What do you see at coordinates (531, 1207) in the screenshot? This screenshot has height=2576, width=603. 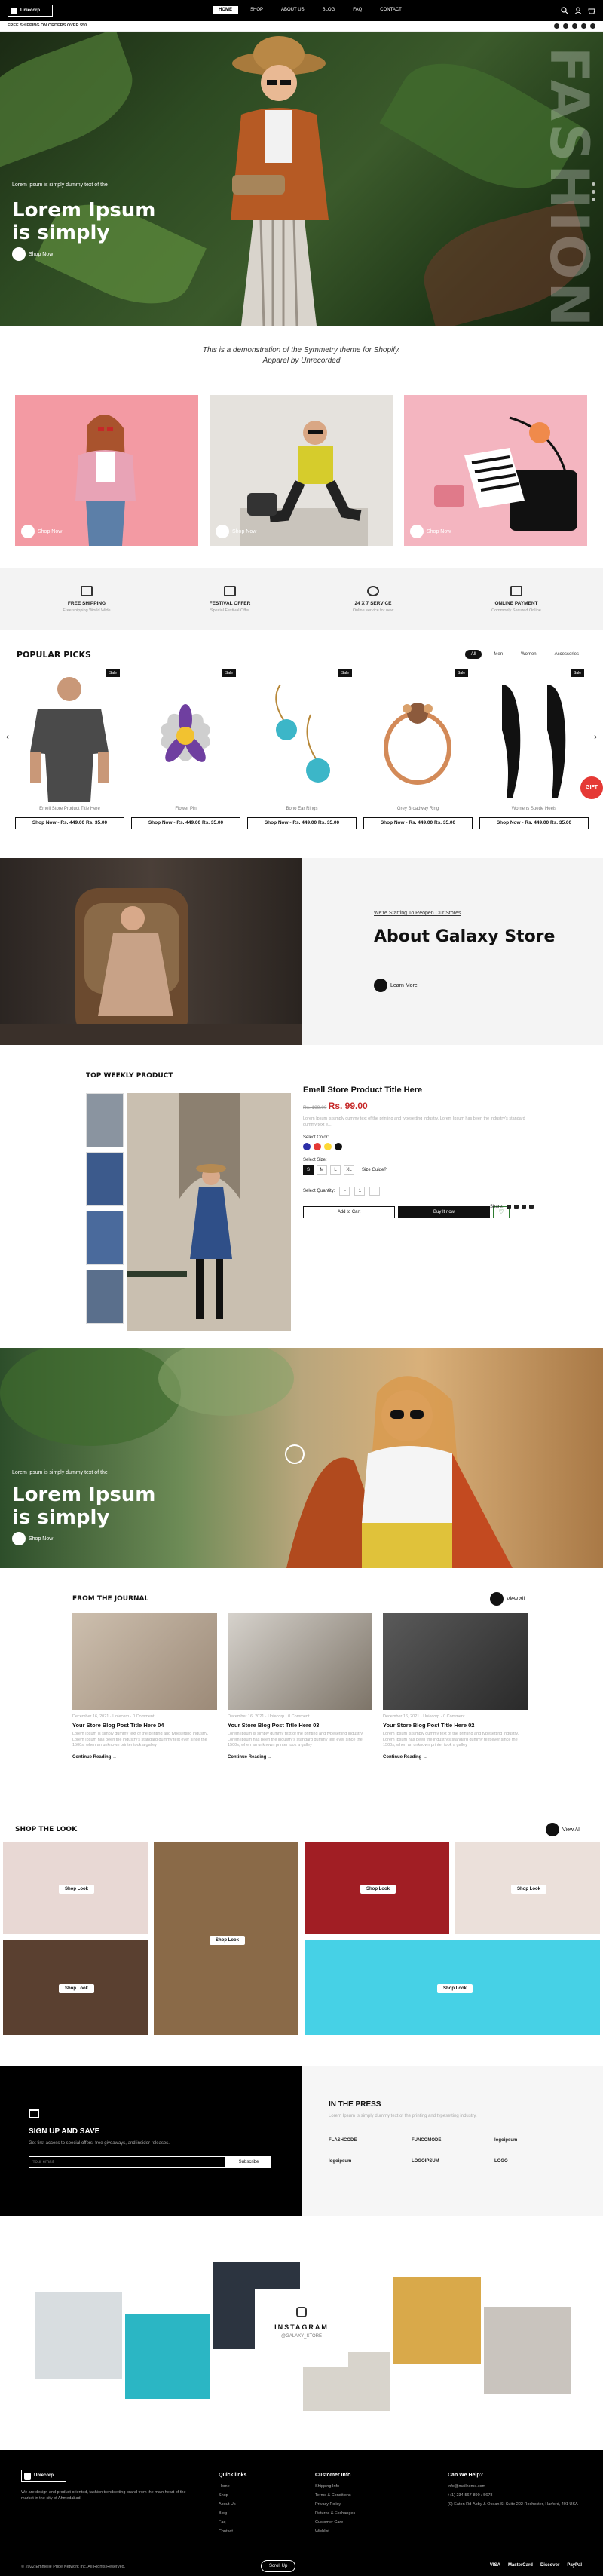 I see `whatsapp-icon` at bounding box center [531, 1207].